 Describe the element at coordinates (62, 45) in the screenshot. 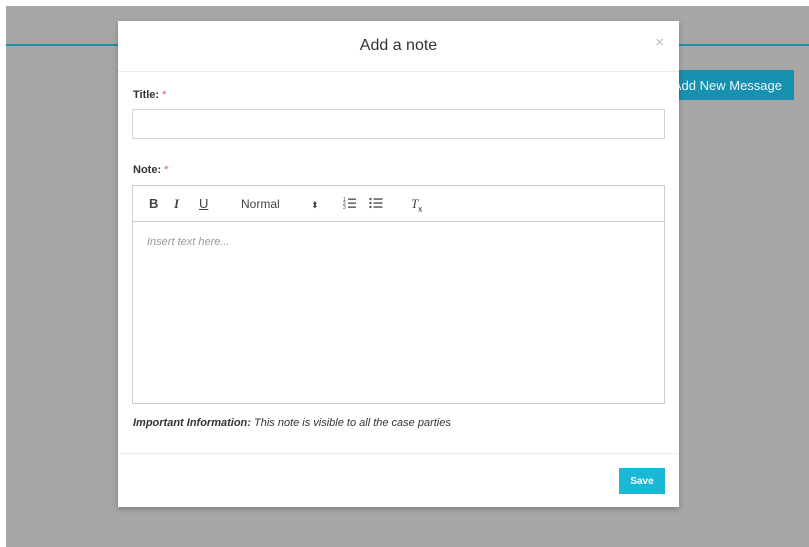

I see `header-divider-left` at that location.